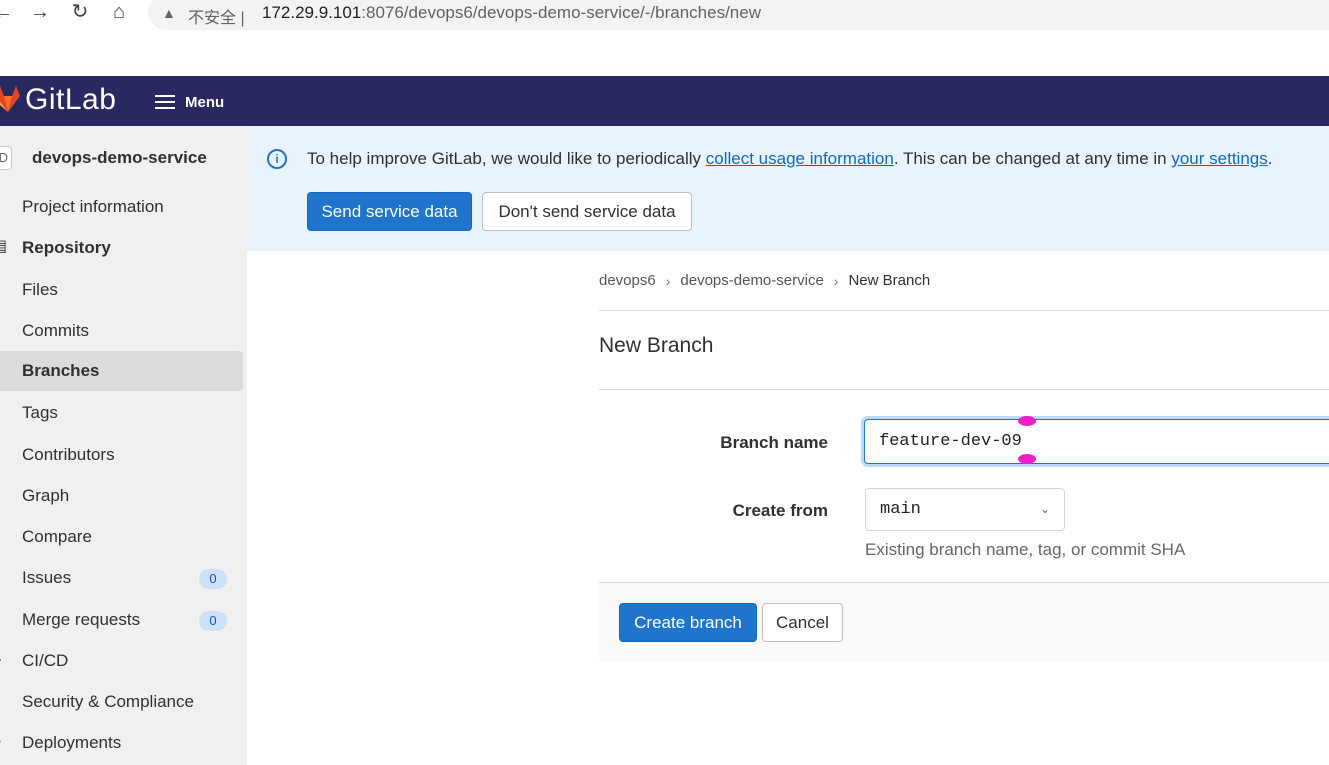 Image resolution: width=1329 pixels, height=765 pixels. Describe the element at coordinates (802, 622) in the screenshot. I see `cancel-button: Cancel` at that location.